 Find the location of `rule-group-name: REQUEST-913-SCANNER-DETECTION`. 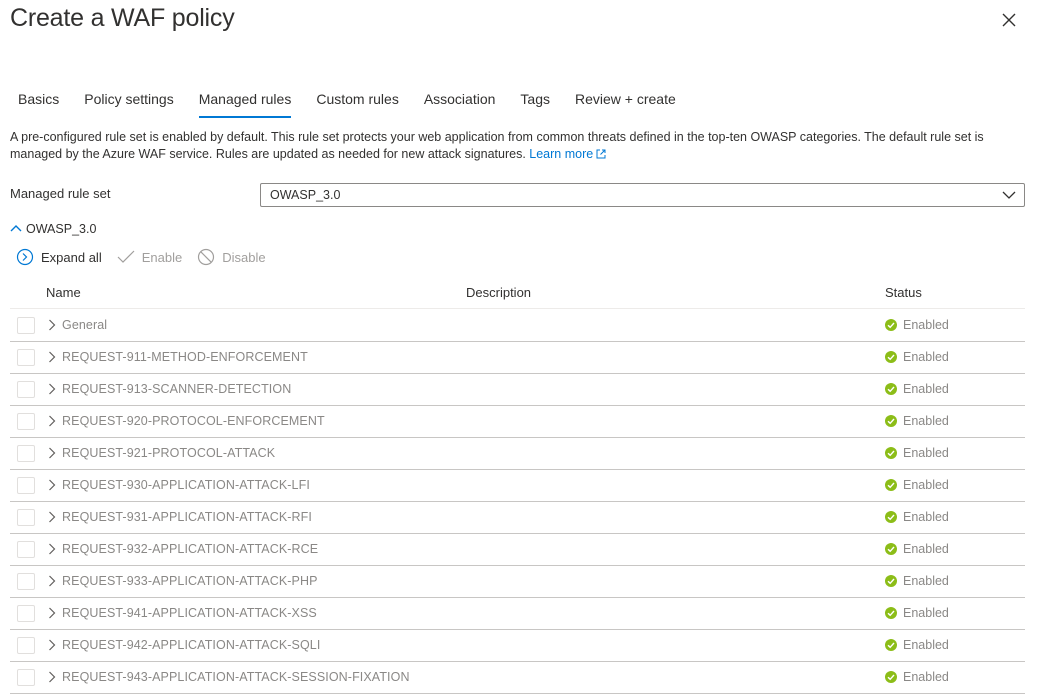

rule-group-name: REQUEST-913-SCANNER-DETECTION is located at coordinates (177, 389).